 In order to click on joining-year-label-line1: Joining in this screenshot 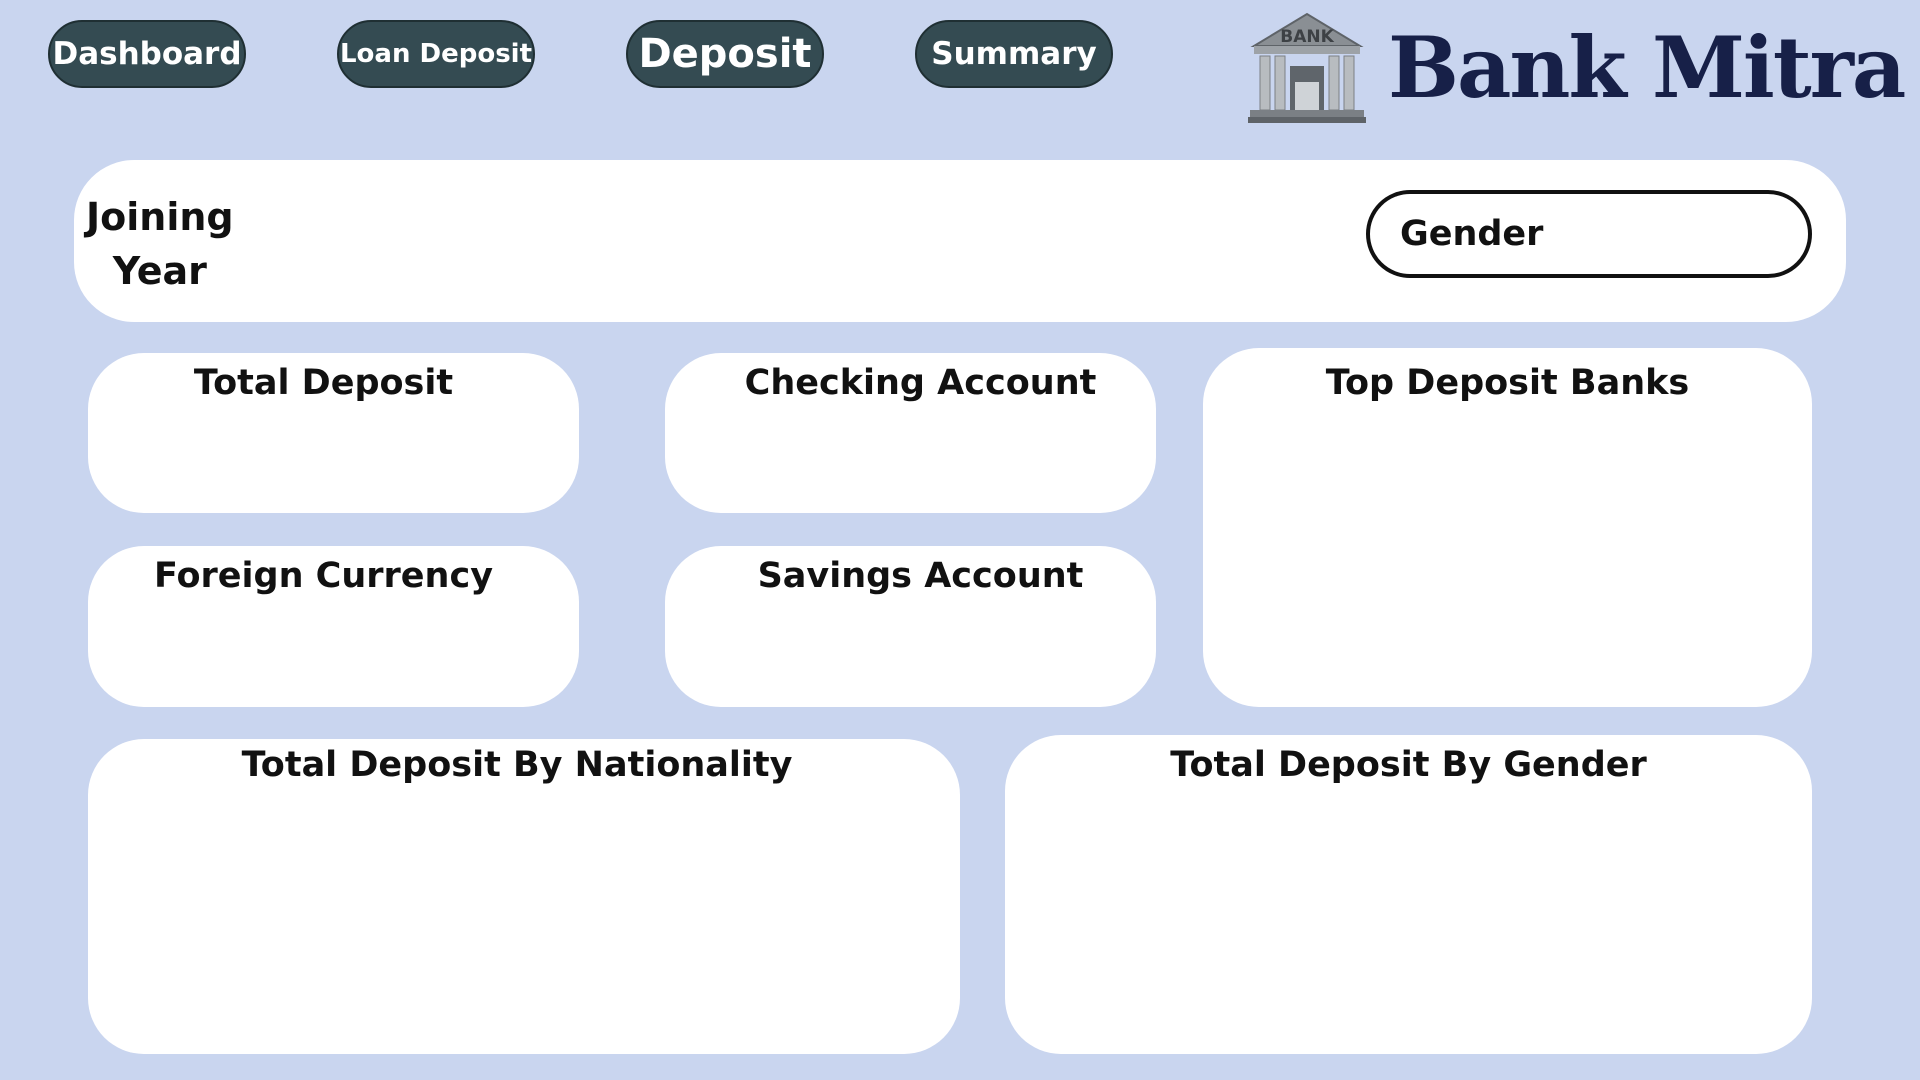, I will do `click(160, 217)`.